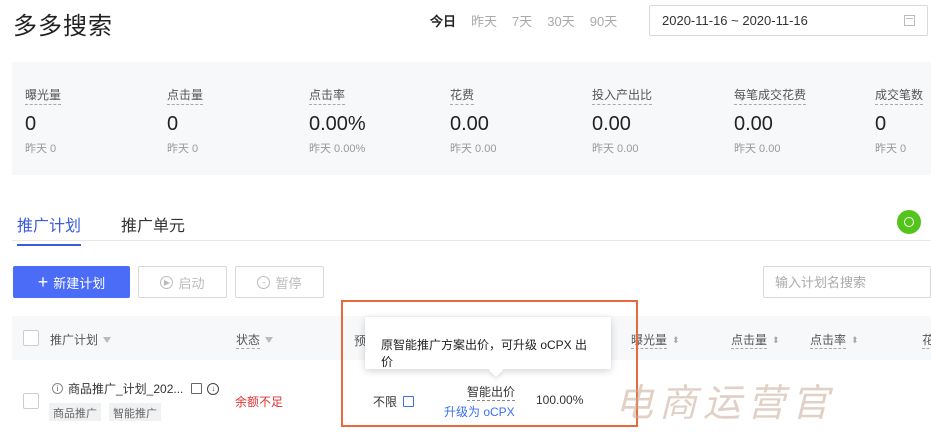  Describe the element at coordinates (167, 282) in the screenshot. I see `play-icon: ▶` at that location.